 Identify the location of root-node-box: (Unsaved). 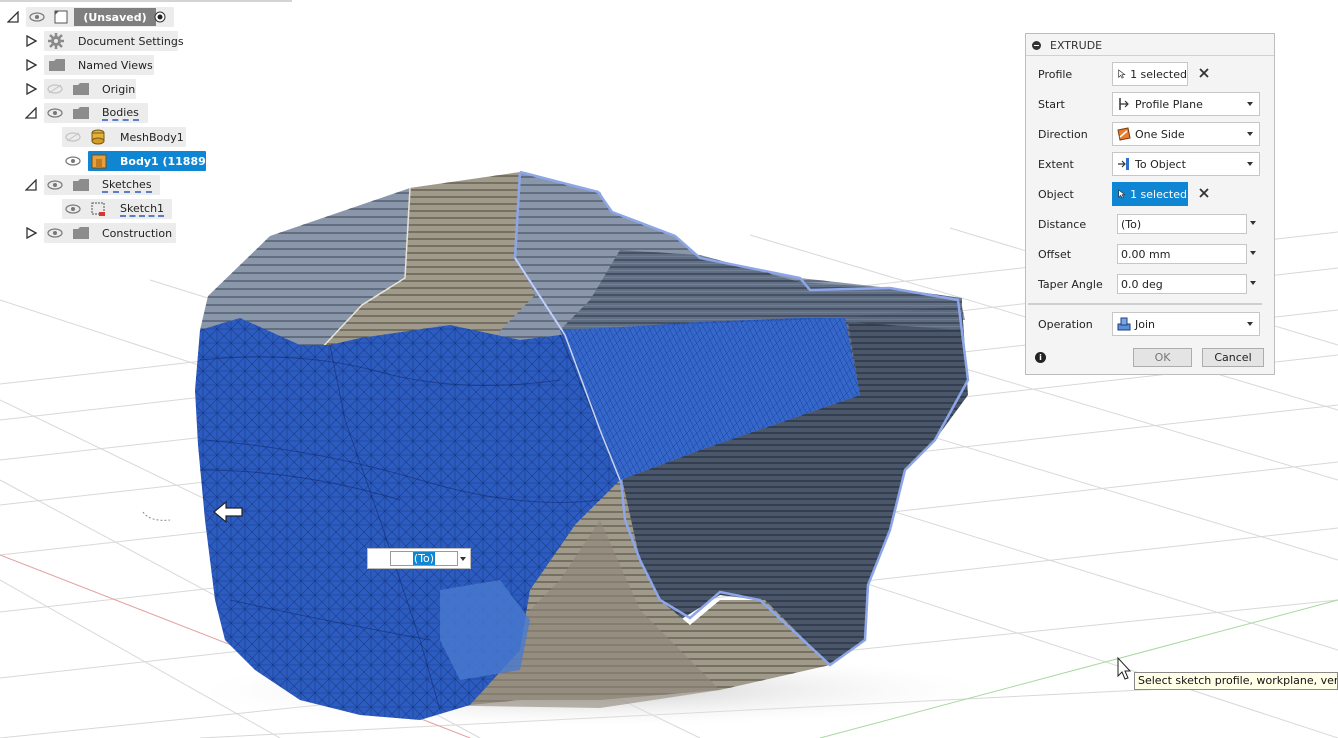
(100, 17).